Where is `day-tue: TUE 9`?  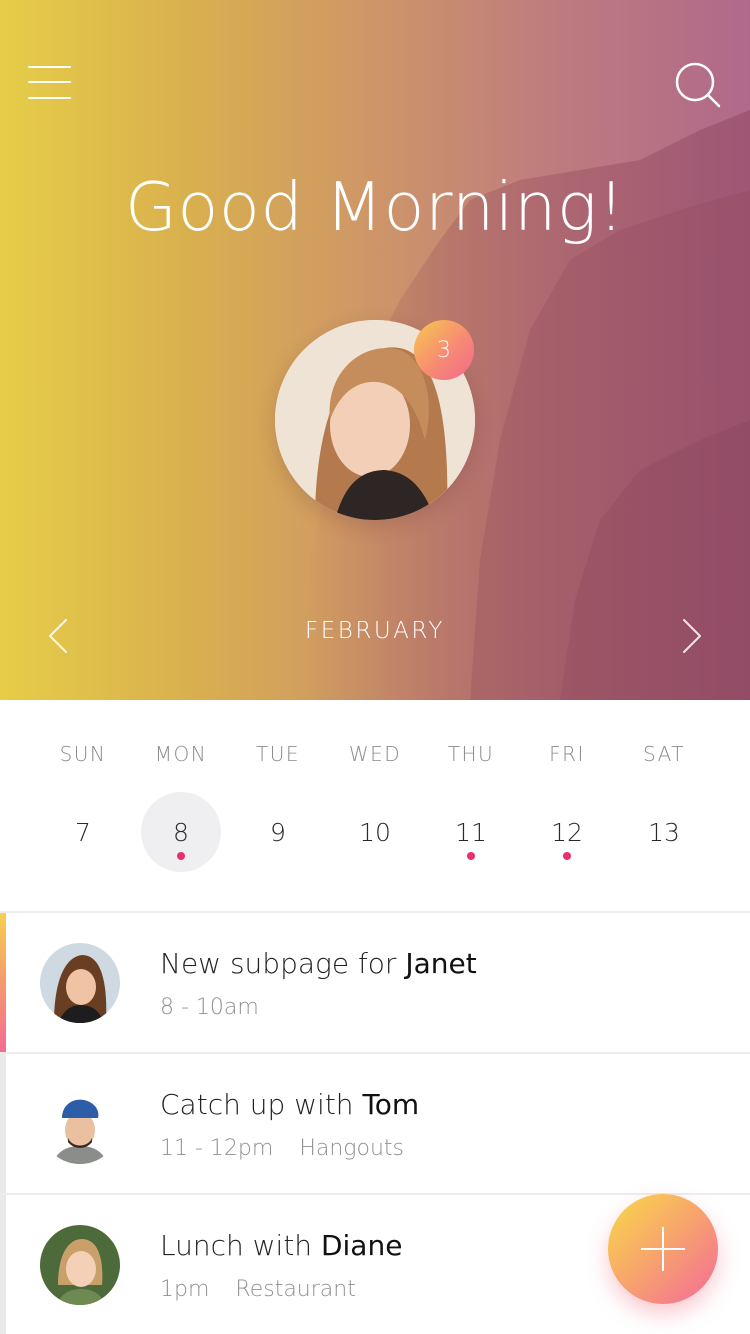 day-tue: TUE 9 is located at coordinates (278, 806).